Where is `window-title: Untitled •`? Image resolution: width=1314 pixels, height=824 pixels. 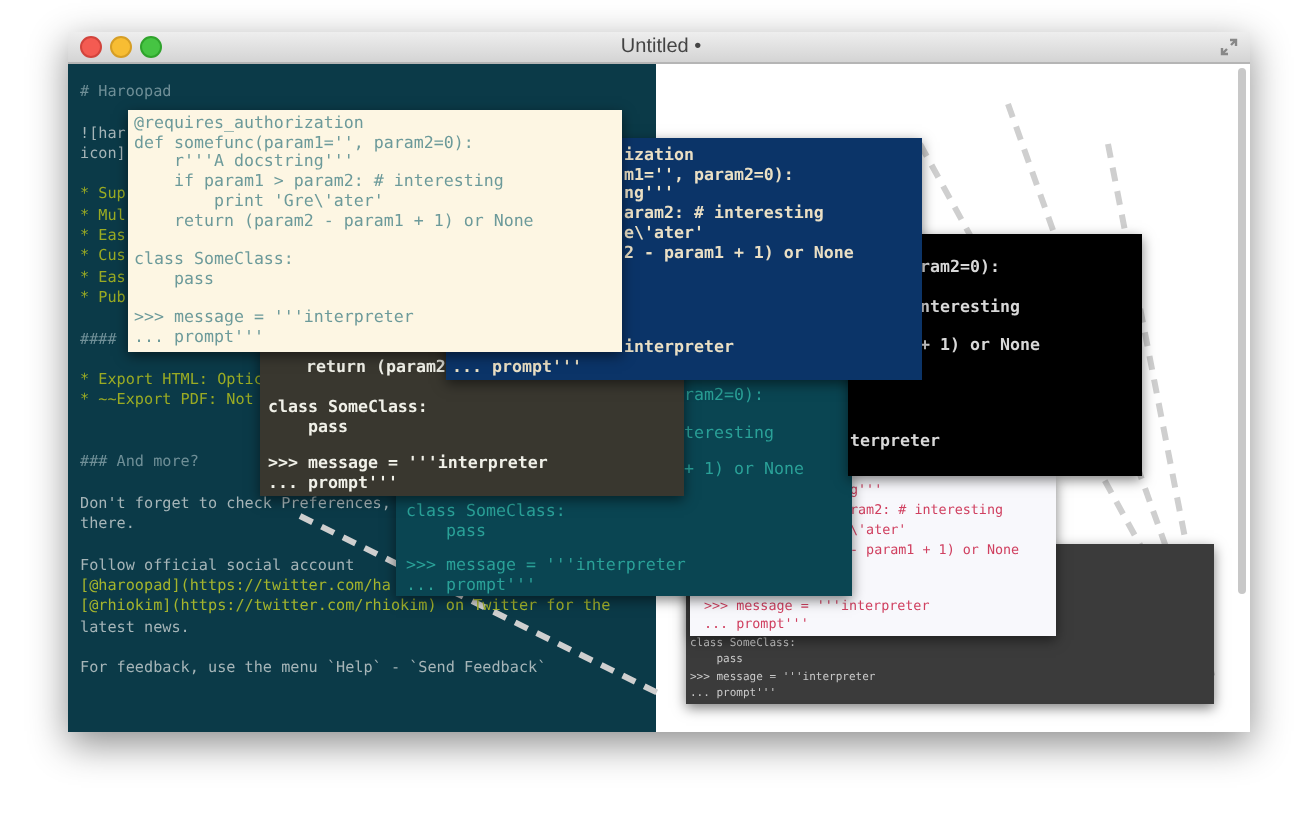
window-title: Untitled • is located at coordinates (661, 47).